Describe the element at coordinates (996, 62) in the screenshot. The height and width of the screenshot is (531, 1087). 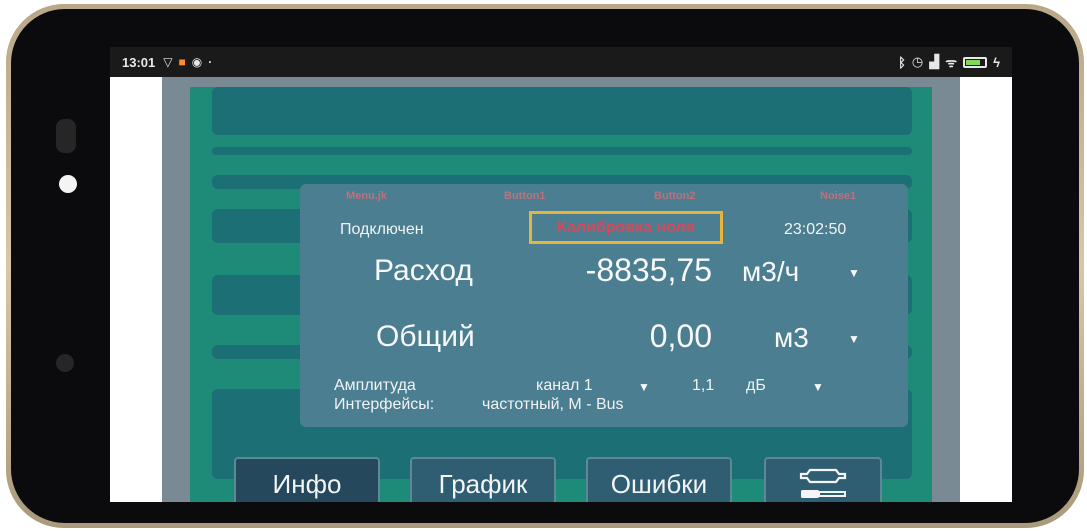
I see `charging-icon: ϟ` at that location.